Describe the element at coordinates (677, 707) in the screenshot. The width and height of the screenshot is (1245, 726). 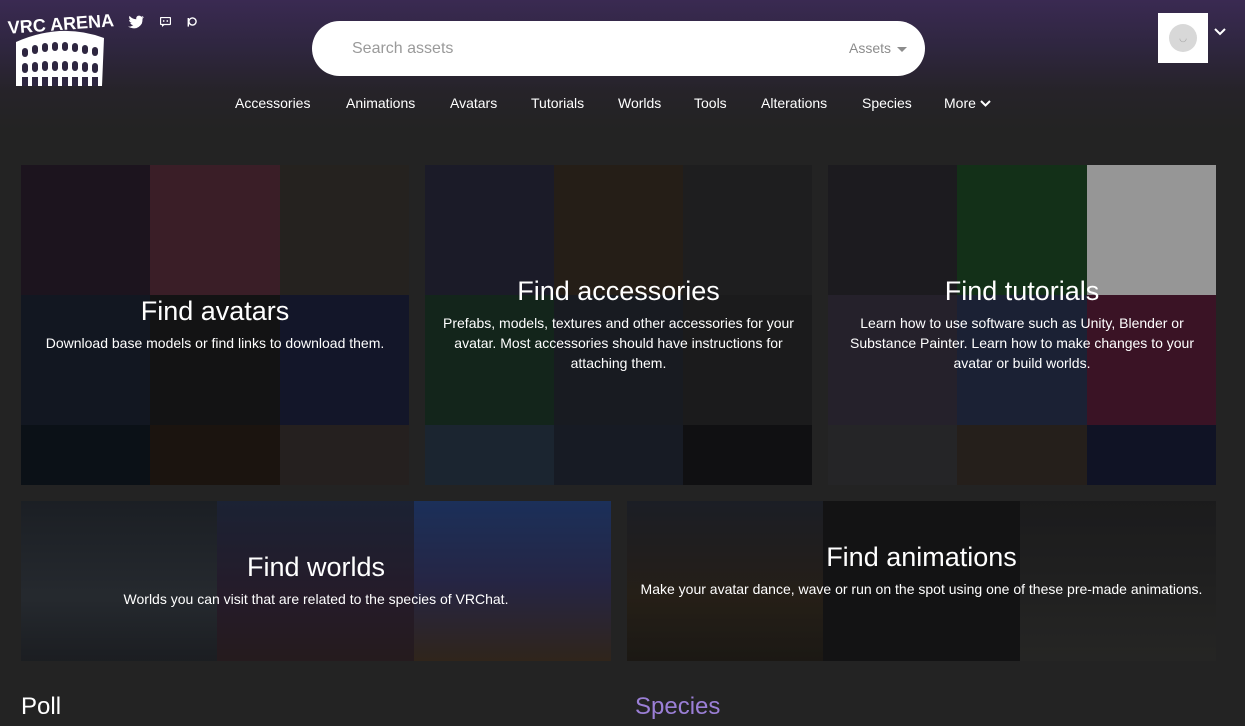
I see `species-heading: Species` at that location.